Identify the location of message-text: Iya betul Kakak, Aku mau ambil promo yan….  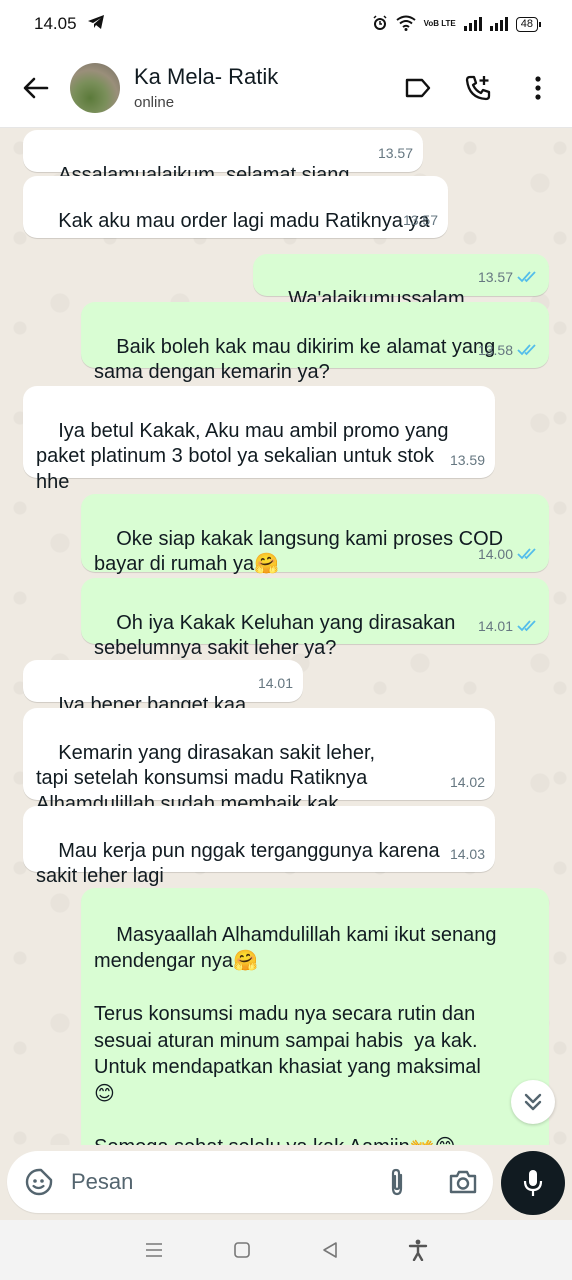
(242, 456).